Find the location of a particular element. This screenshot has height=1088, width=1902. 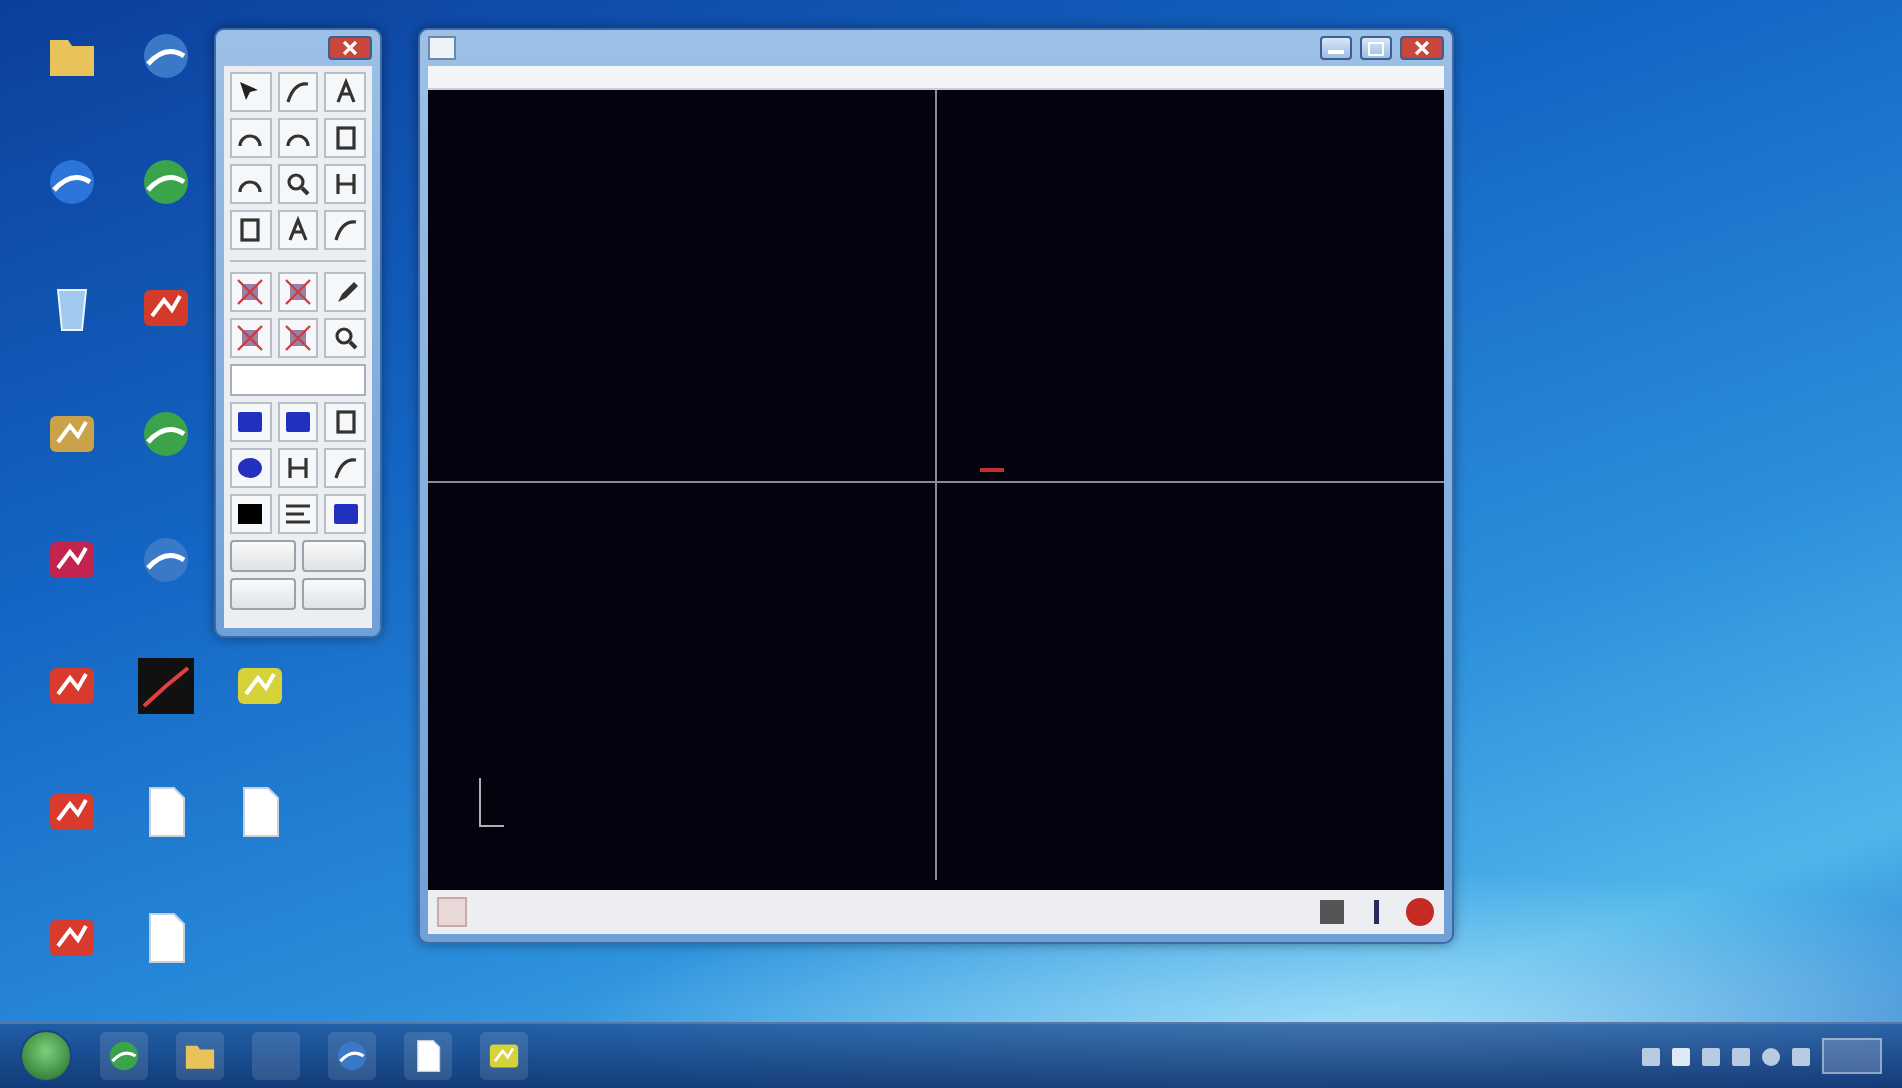

lines-icon is located at coordinates (297, 514).